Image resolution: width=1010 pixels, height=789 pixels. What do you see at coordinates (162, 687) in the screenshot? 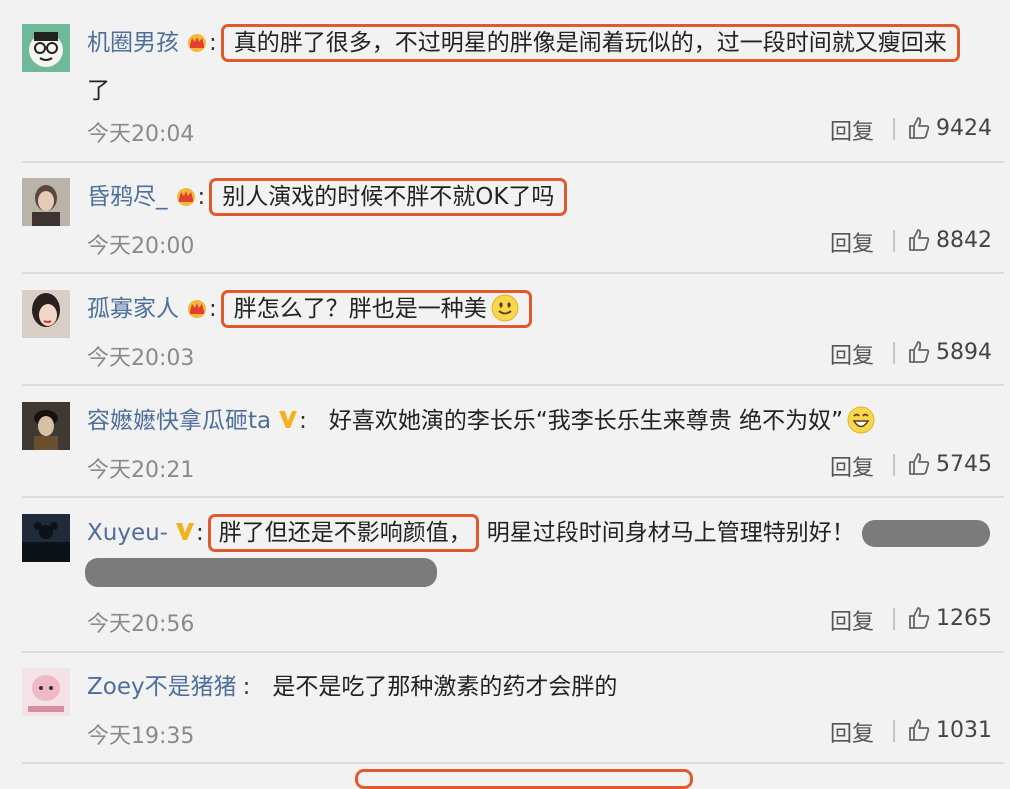
I see `username-link: Zoey不是猪猪` at bounding box center [162, 687].